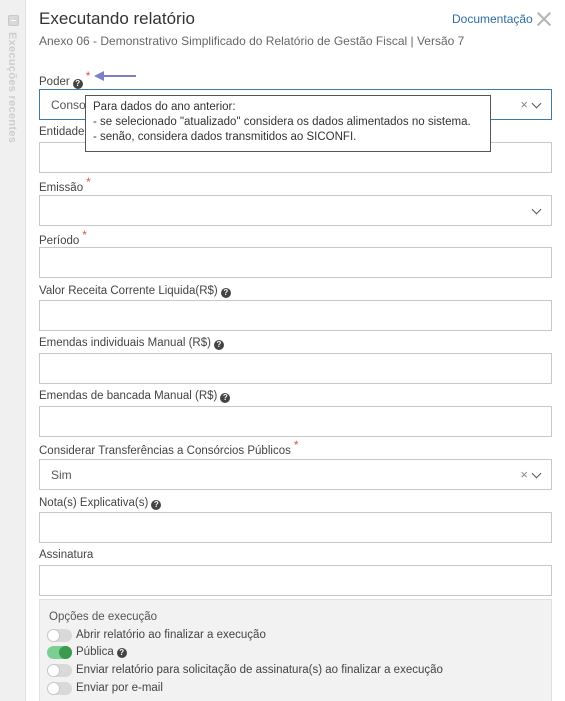 The image size is (565, 701). I want to click on toggle-public, so click(59, 652).